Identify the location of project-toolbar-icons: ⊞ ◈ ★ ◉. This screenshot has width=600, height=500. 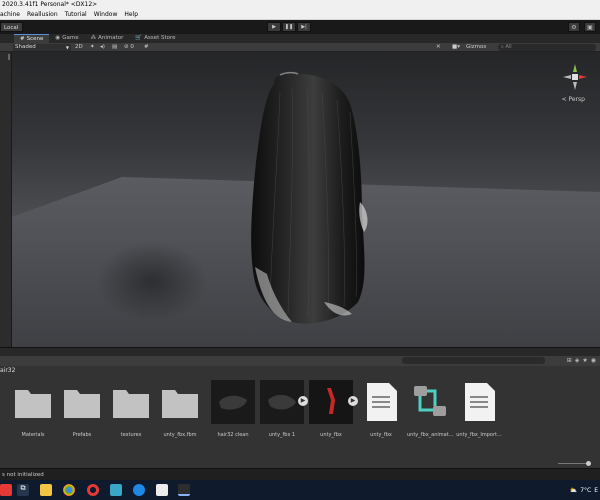
(581, 360).